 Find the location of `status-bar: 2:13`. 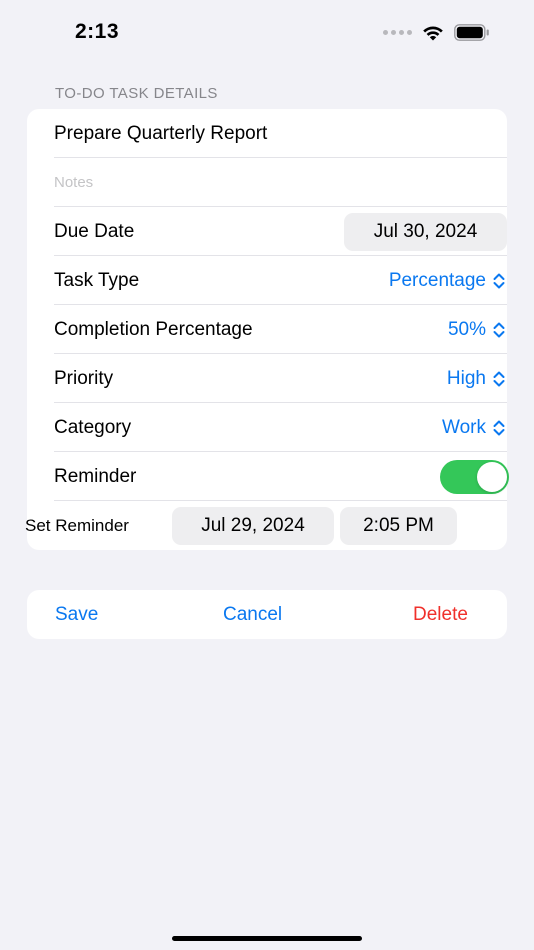

status-bar: 2:13 is located at coordinates (267, 30).